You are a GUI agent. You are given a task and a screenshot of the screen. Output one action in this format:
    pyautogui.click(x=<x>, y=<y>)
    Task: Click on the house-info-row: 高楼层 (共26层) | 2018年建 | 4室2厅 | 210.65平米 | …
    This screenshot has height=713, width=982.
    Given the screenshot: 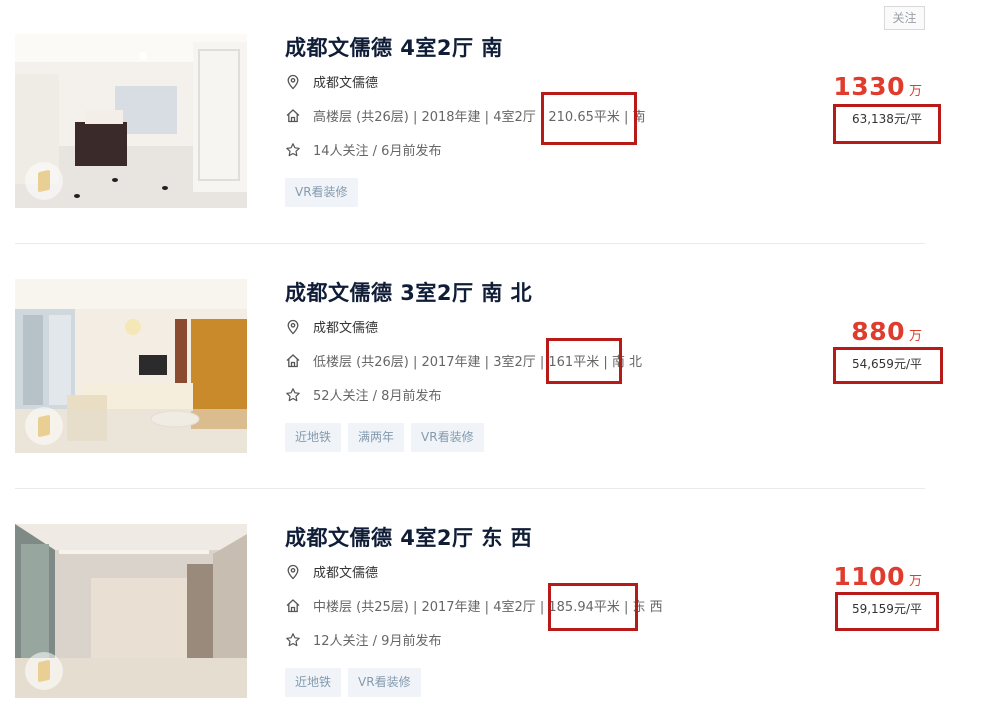 What is the action you would take?
    pyautogui.click(x=465, y=118)
    